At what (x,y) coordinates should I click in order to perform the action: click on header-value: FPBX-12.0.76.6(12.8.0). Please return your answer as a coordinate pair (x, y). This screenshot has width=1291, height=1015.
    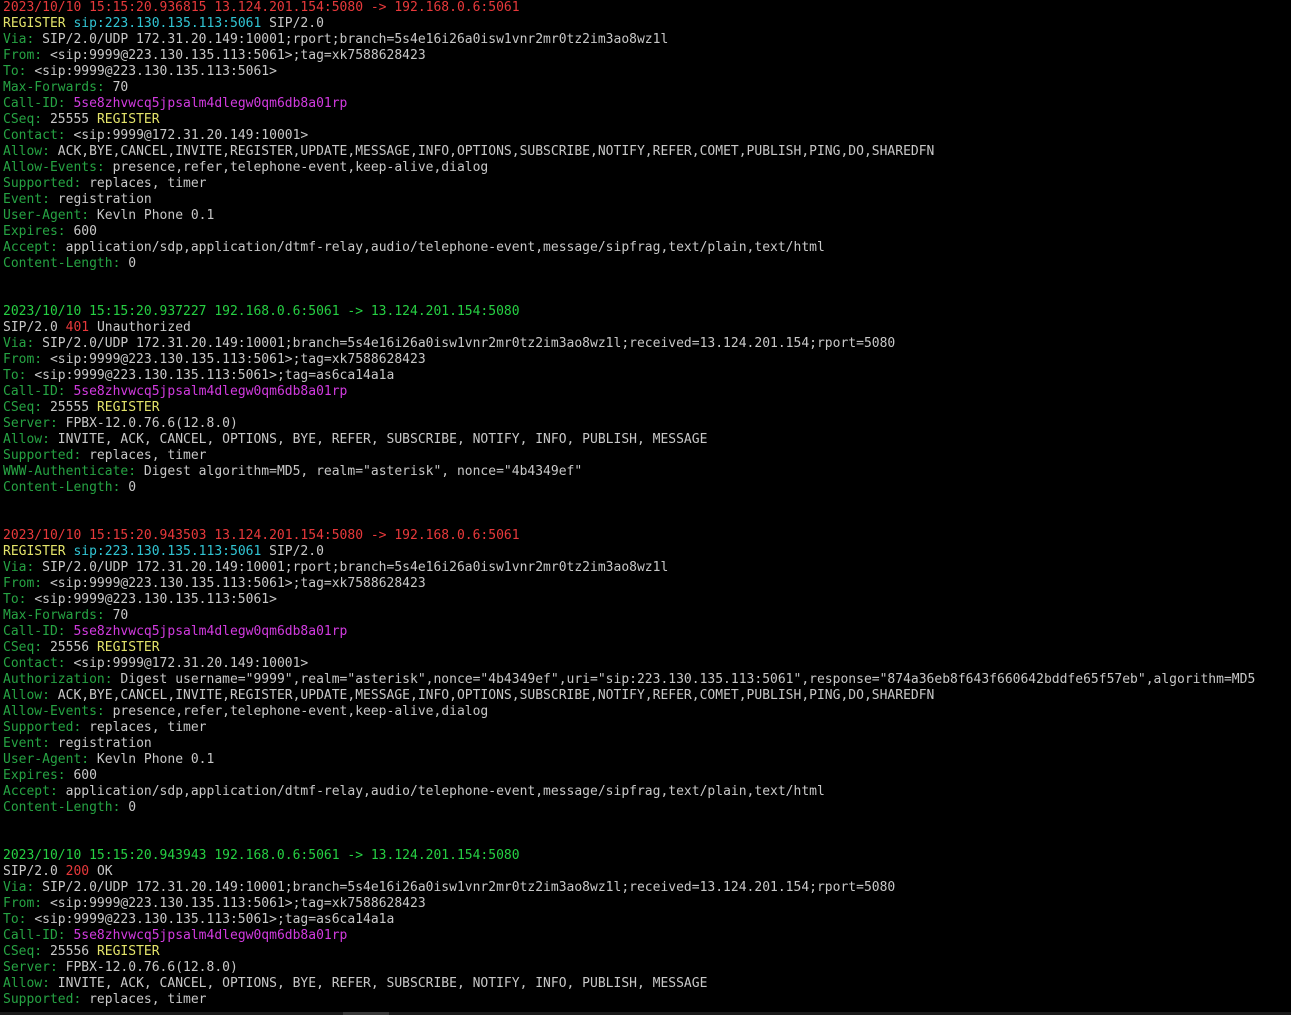
    Looking at the image, I should click on (151, 967).